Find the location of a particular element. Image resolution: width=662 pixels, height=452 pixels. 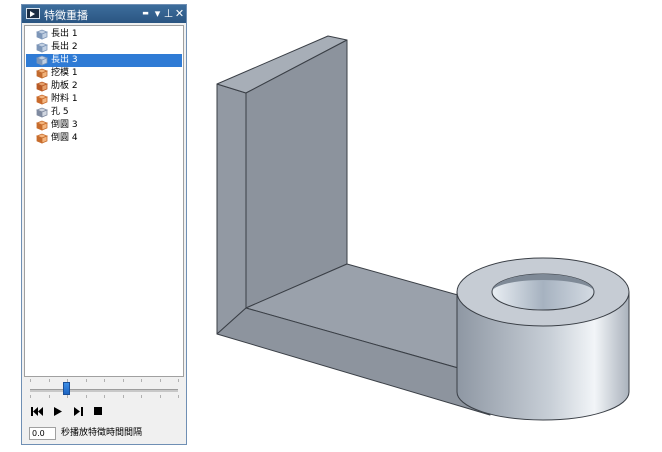

tree-item: 長出 2 is located at coordinates (104, 47).